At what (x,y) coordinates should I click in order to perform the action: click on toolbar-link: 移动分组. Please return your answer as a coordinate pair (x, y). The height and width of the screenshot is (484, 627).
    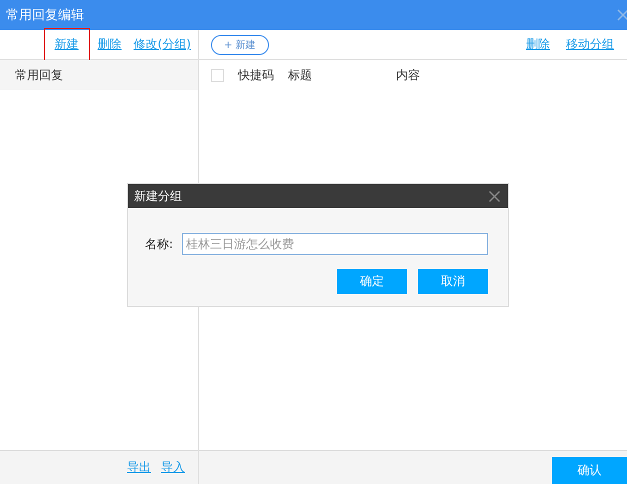
    Looking at the image, I should click on (590, 44).